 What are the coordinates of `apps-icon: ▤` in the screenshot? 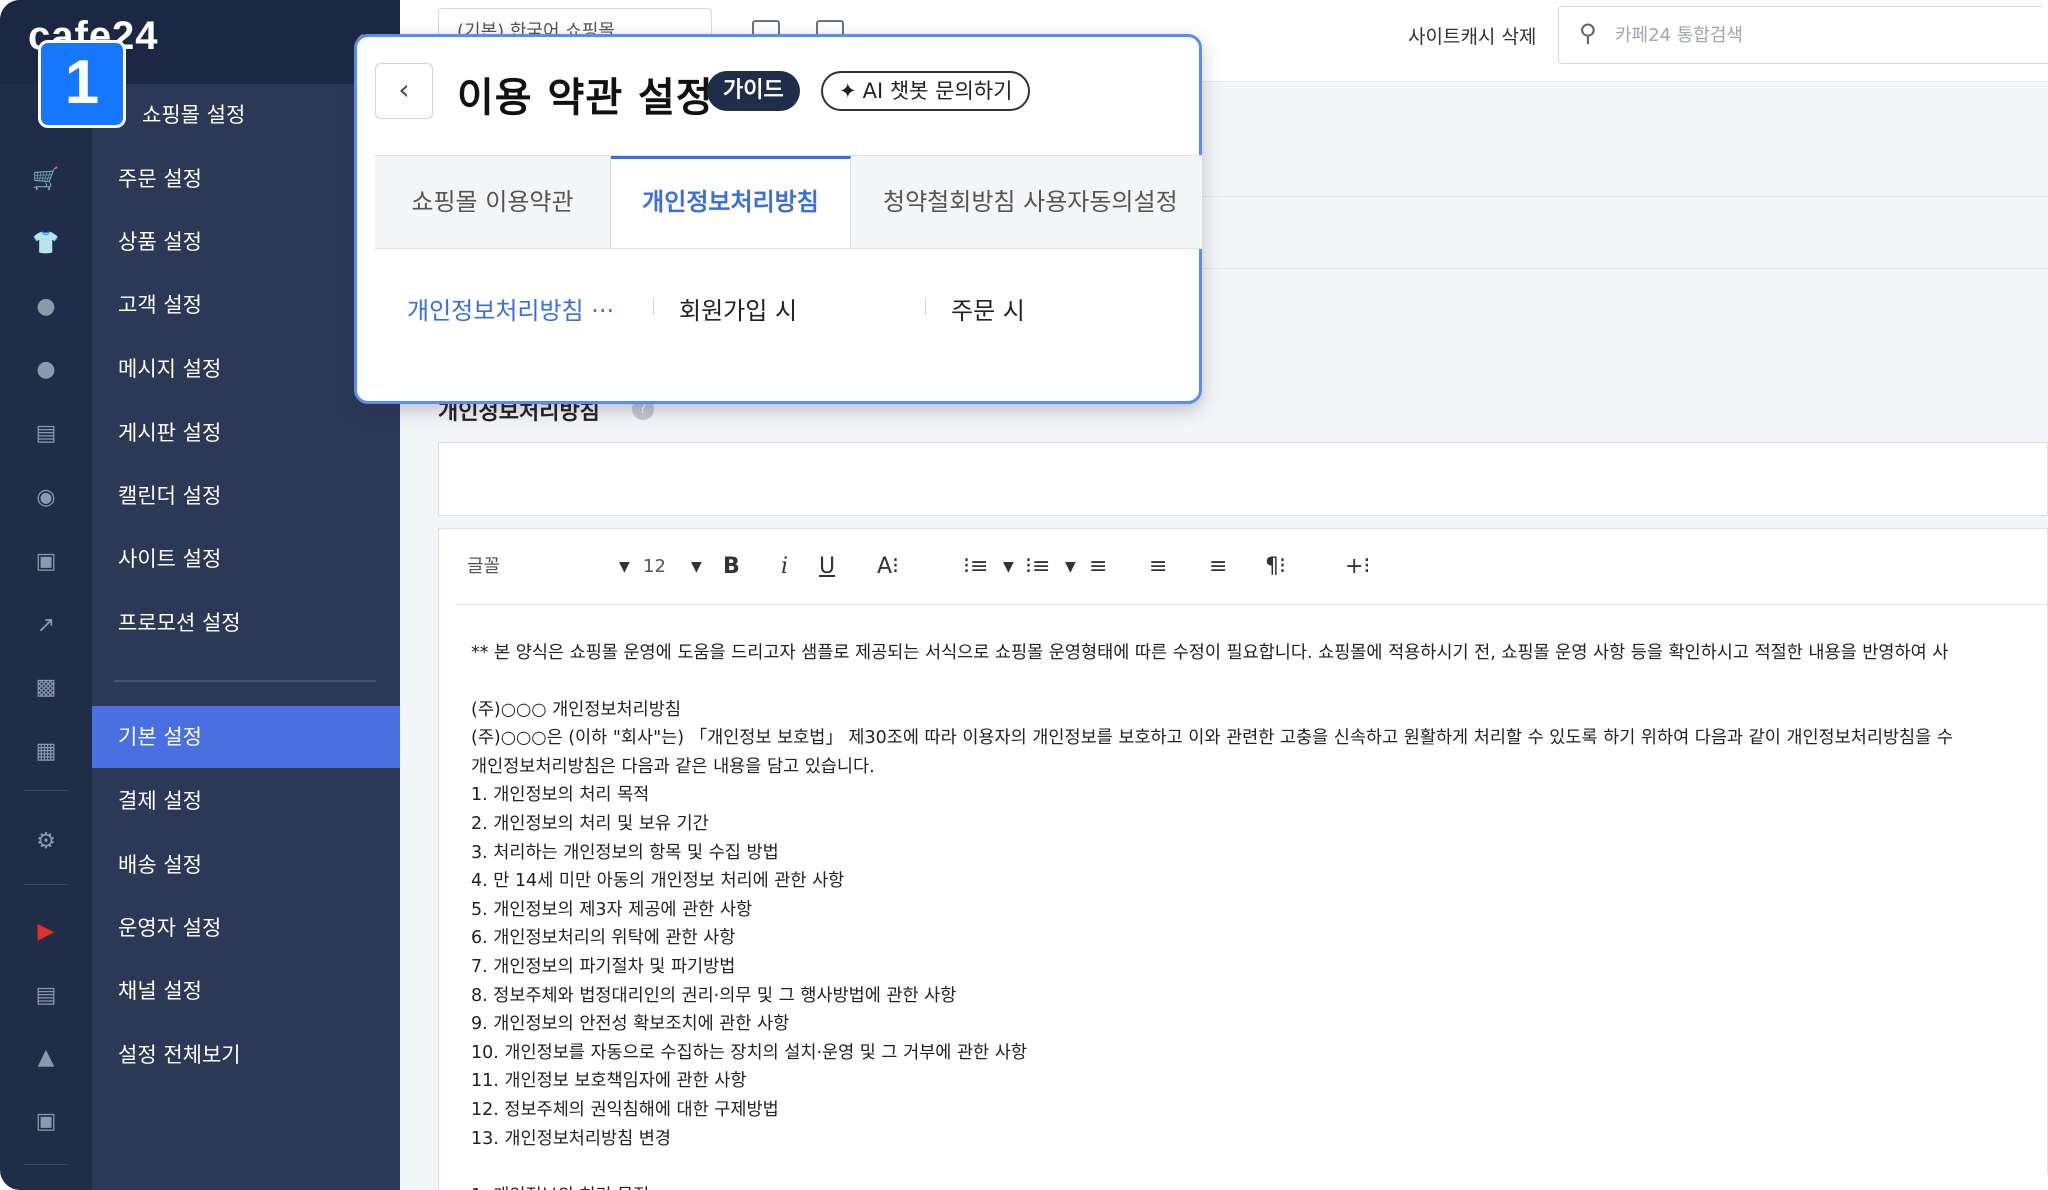 It's located at (46, 996).